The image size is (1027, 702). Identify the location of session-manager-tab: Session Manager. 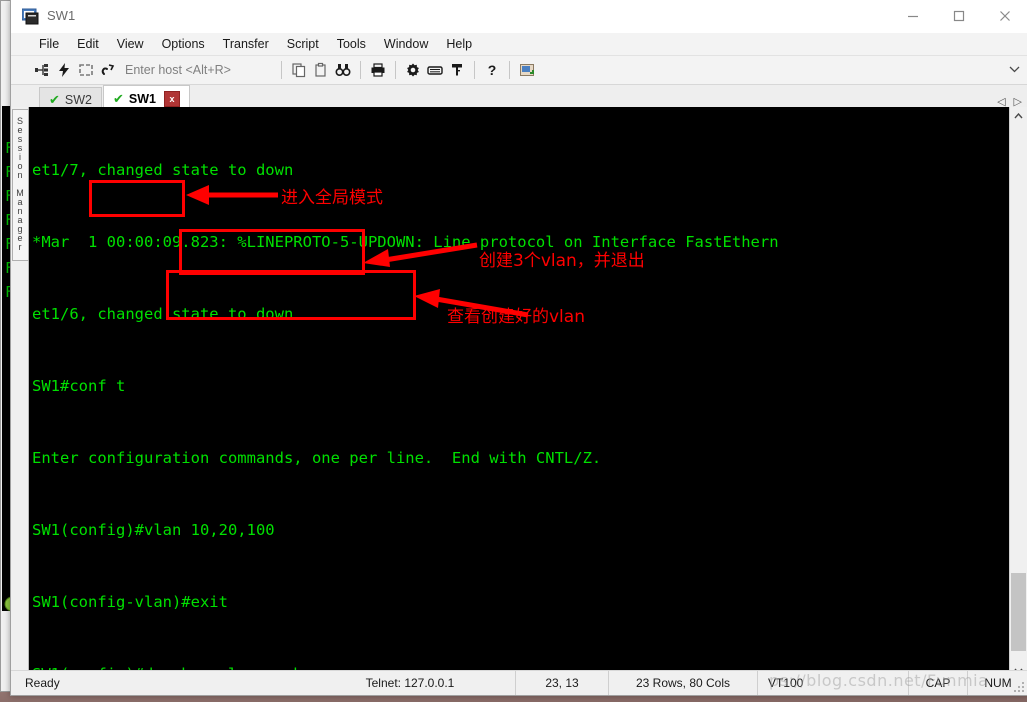
(20, 185).